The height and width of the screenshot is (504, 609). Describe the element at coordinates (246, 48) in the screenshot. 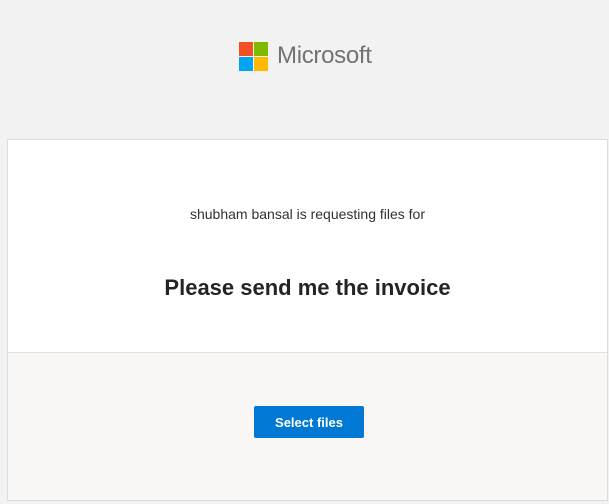

I see `logo-square-red` at that location.